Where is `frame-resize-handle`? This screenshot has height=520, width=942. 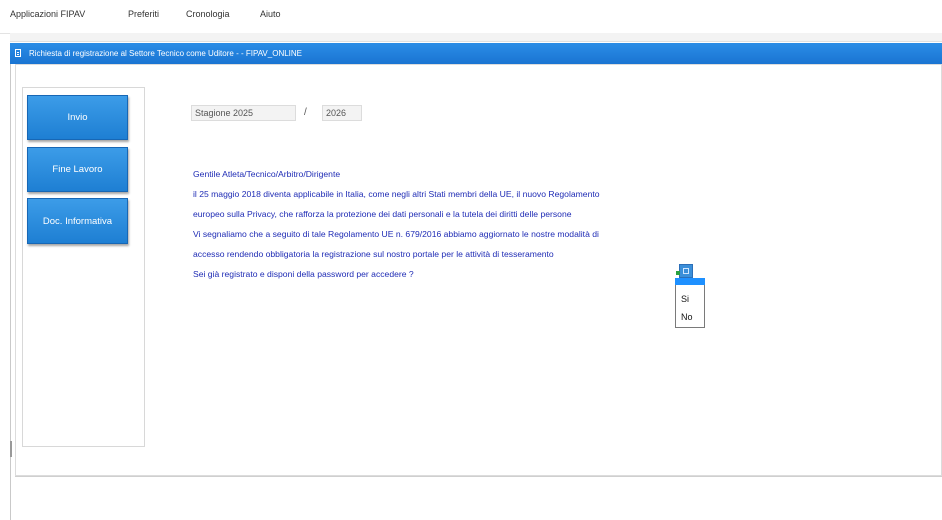
frame-resize-handle is located at coordinates (11, 449).